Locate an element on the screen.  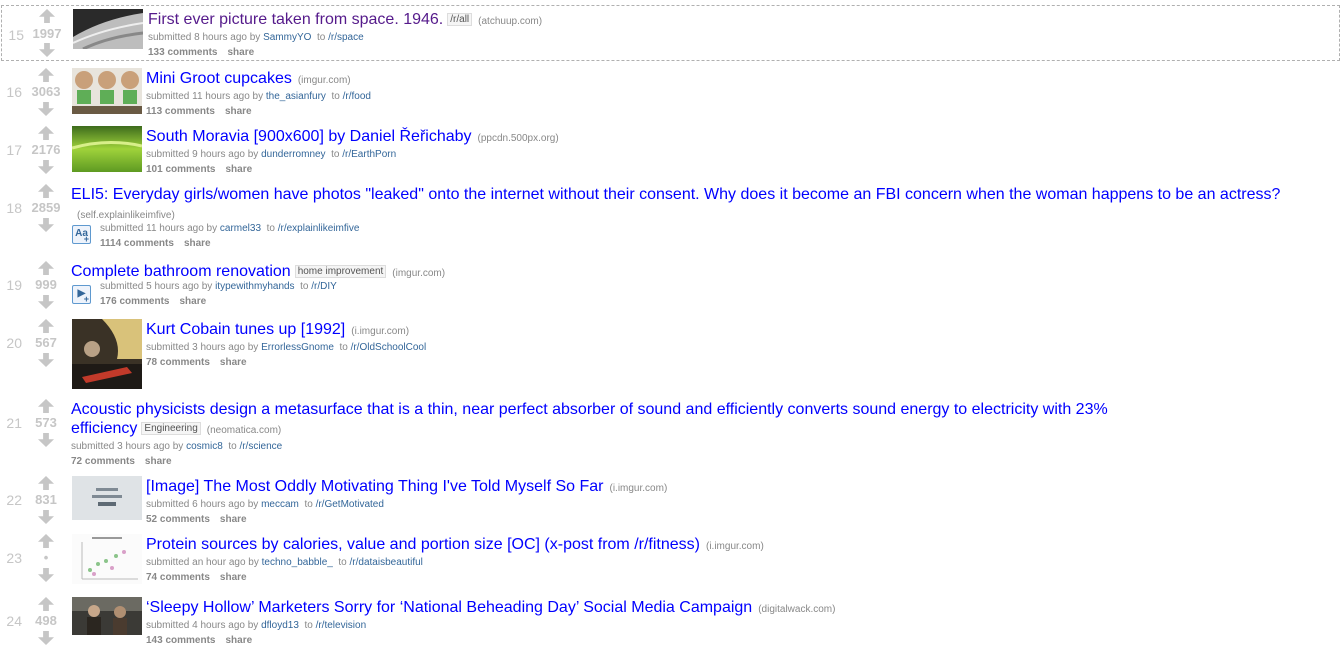
post-domain: (ppcdn.500px.org) is located at coordinates (518, 138).